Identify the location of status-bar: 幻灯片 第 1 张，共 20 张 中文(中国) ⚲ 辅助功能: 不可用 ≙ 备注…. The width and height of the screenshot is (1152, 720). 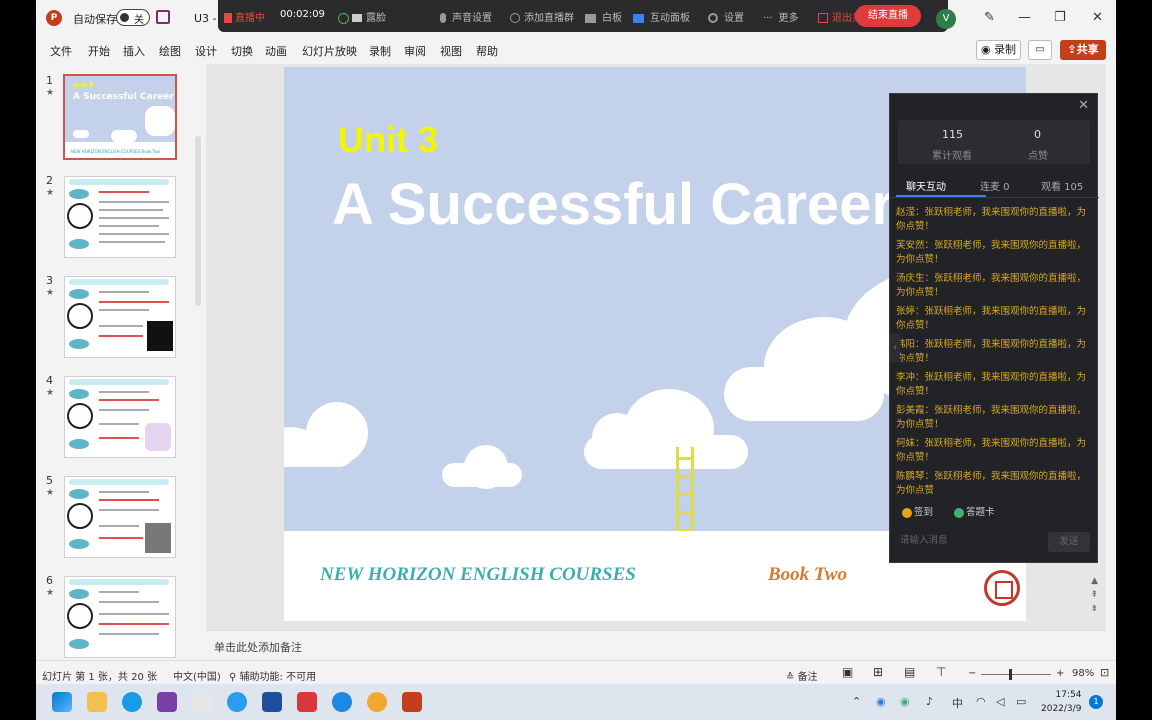
(576, 672).